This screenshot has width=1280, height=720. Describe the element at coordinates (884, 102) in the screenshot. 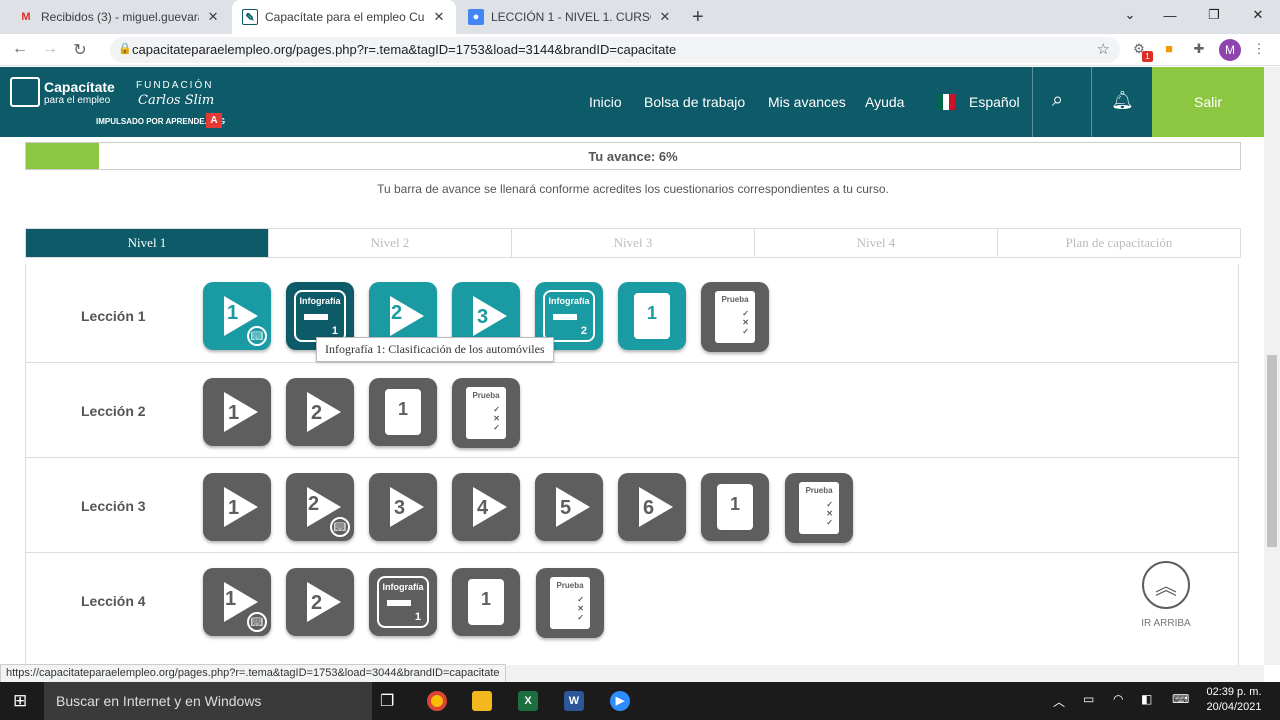

I see `nav-ayuda: Ayuda` at that location.